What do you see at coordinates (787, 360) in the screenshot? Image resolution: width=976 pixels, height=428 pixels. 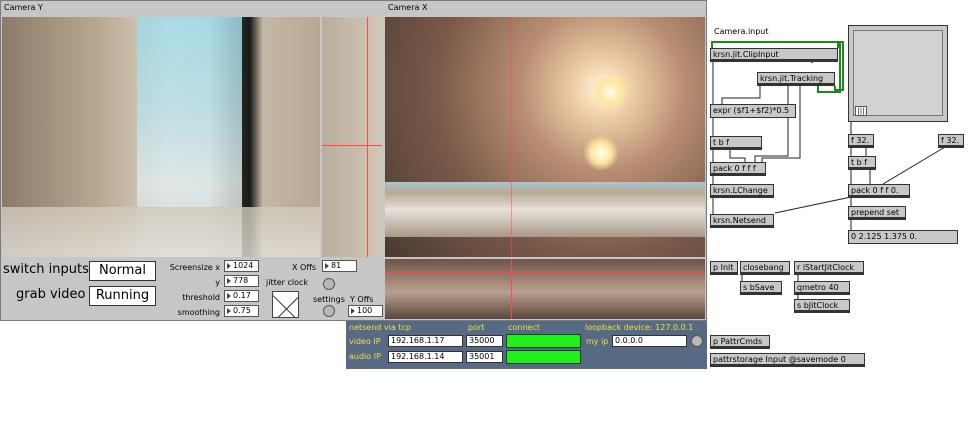 I see `pattrstorage-object: pattrstorage Input @savemode 0` at bounding box center [787, 360].